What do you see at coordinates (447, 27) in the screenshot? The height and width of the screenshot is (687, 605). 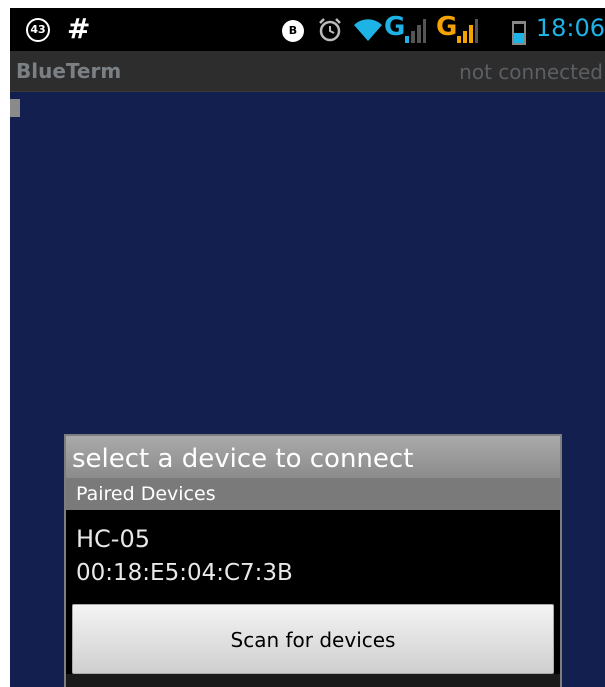 I see `network-type-label-2: G` at bounding box center [447, 27].